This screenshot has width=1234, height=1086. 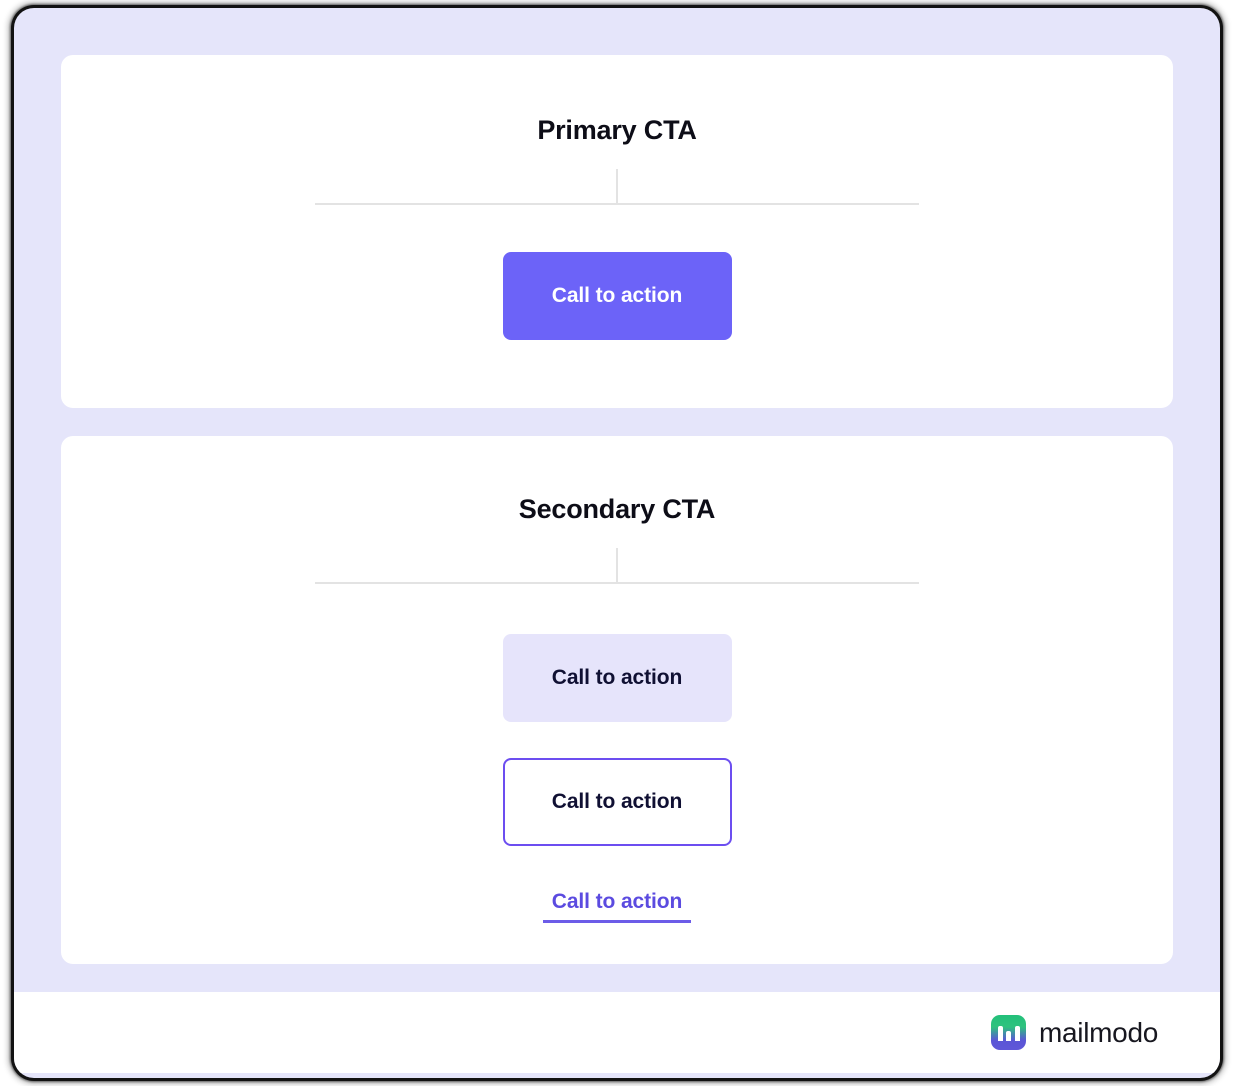 I want to click on secondary-outline-call-to-action-button: Call to action, so click(x=617, y=802).